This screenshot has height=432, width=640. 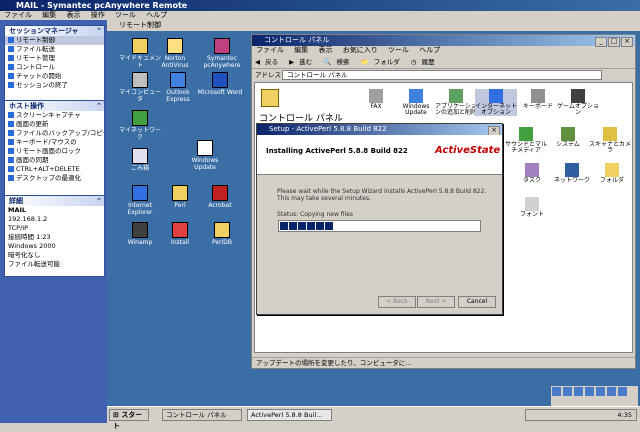 I want to click on cp-menu-edit: 編集, so click(x=301, y=50).